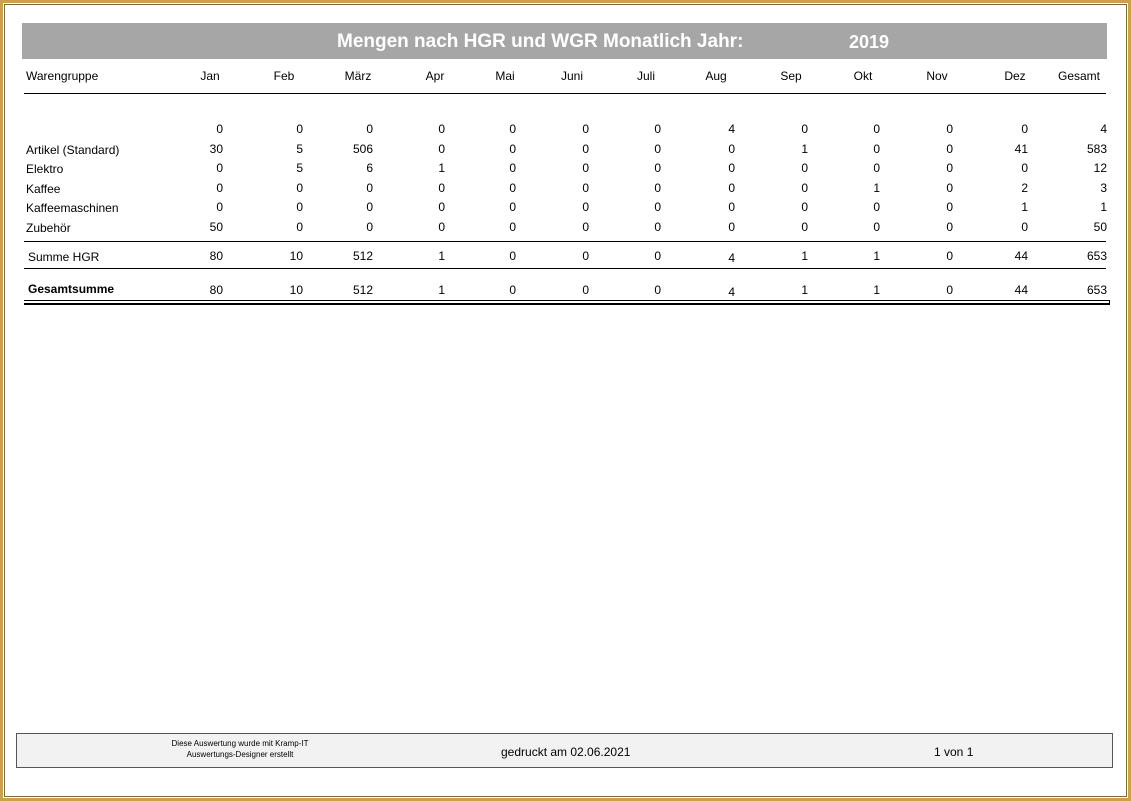 This screenshot has width=1131, height=801. What do you see at coordinates (216, 149) in the screenshot?
I see `cell-value: 30` at bounding box center [216, 149].